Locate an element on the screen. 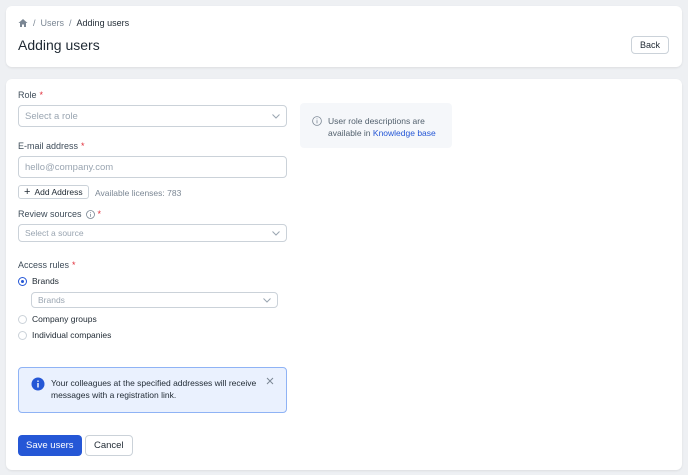 This screenshot has height=475, width=688. radio-individual-companies-label: Individual companies is located at coordinates (72, 335).